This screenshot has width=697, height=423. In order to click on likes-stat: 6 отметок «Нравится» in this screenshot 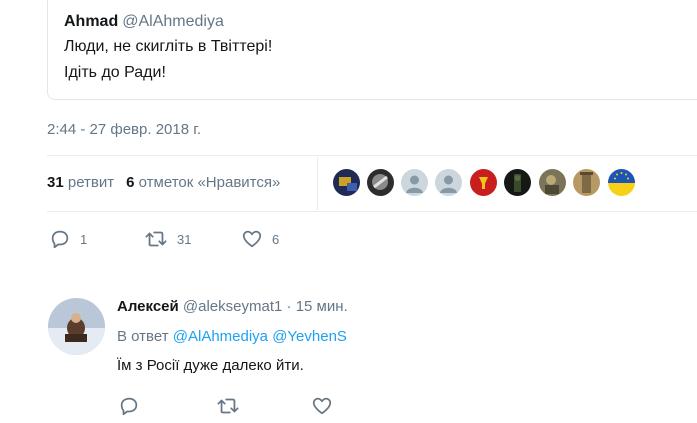, I will do `click(203, 182)`.